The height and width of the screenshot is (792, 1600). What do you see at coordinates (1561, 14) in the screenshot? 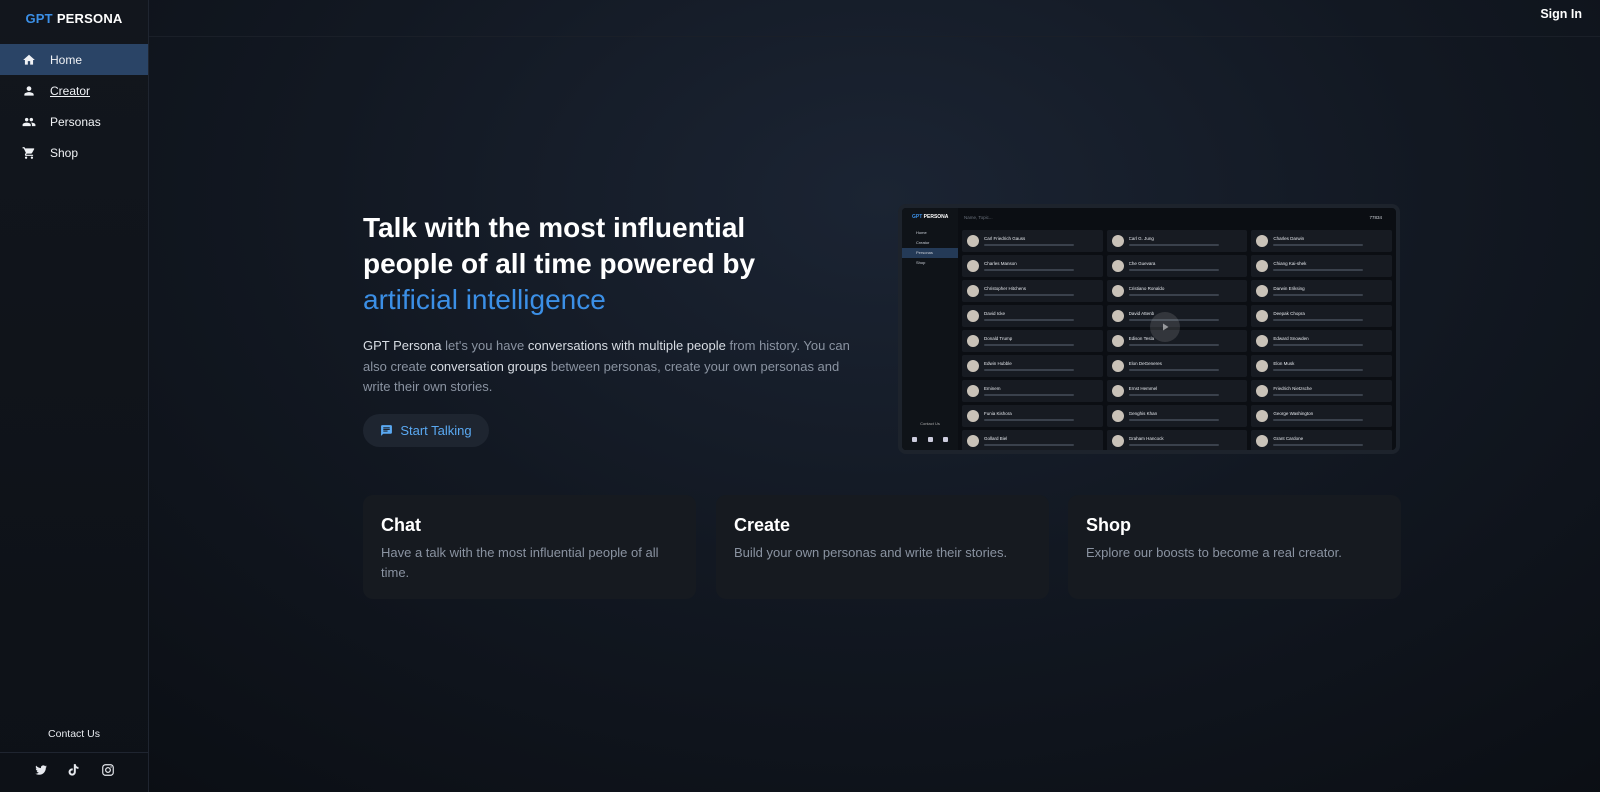
I see `sign-in-button: Sign In` at bounding box center [1561, 14].